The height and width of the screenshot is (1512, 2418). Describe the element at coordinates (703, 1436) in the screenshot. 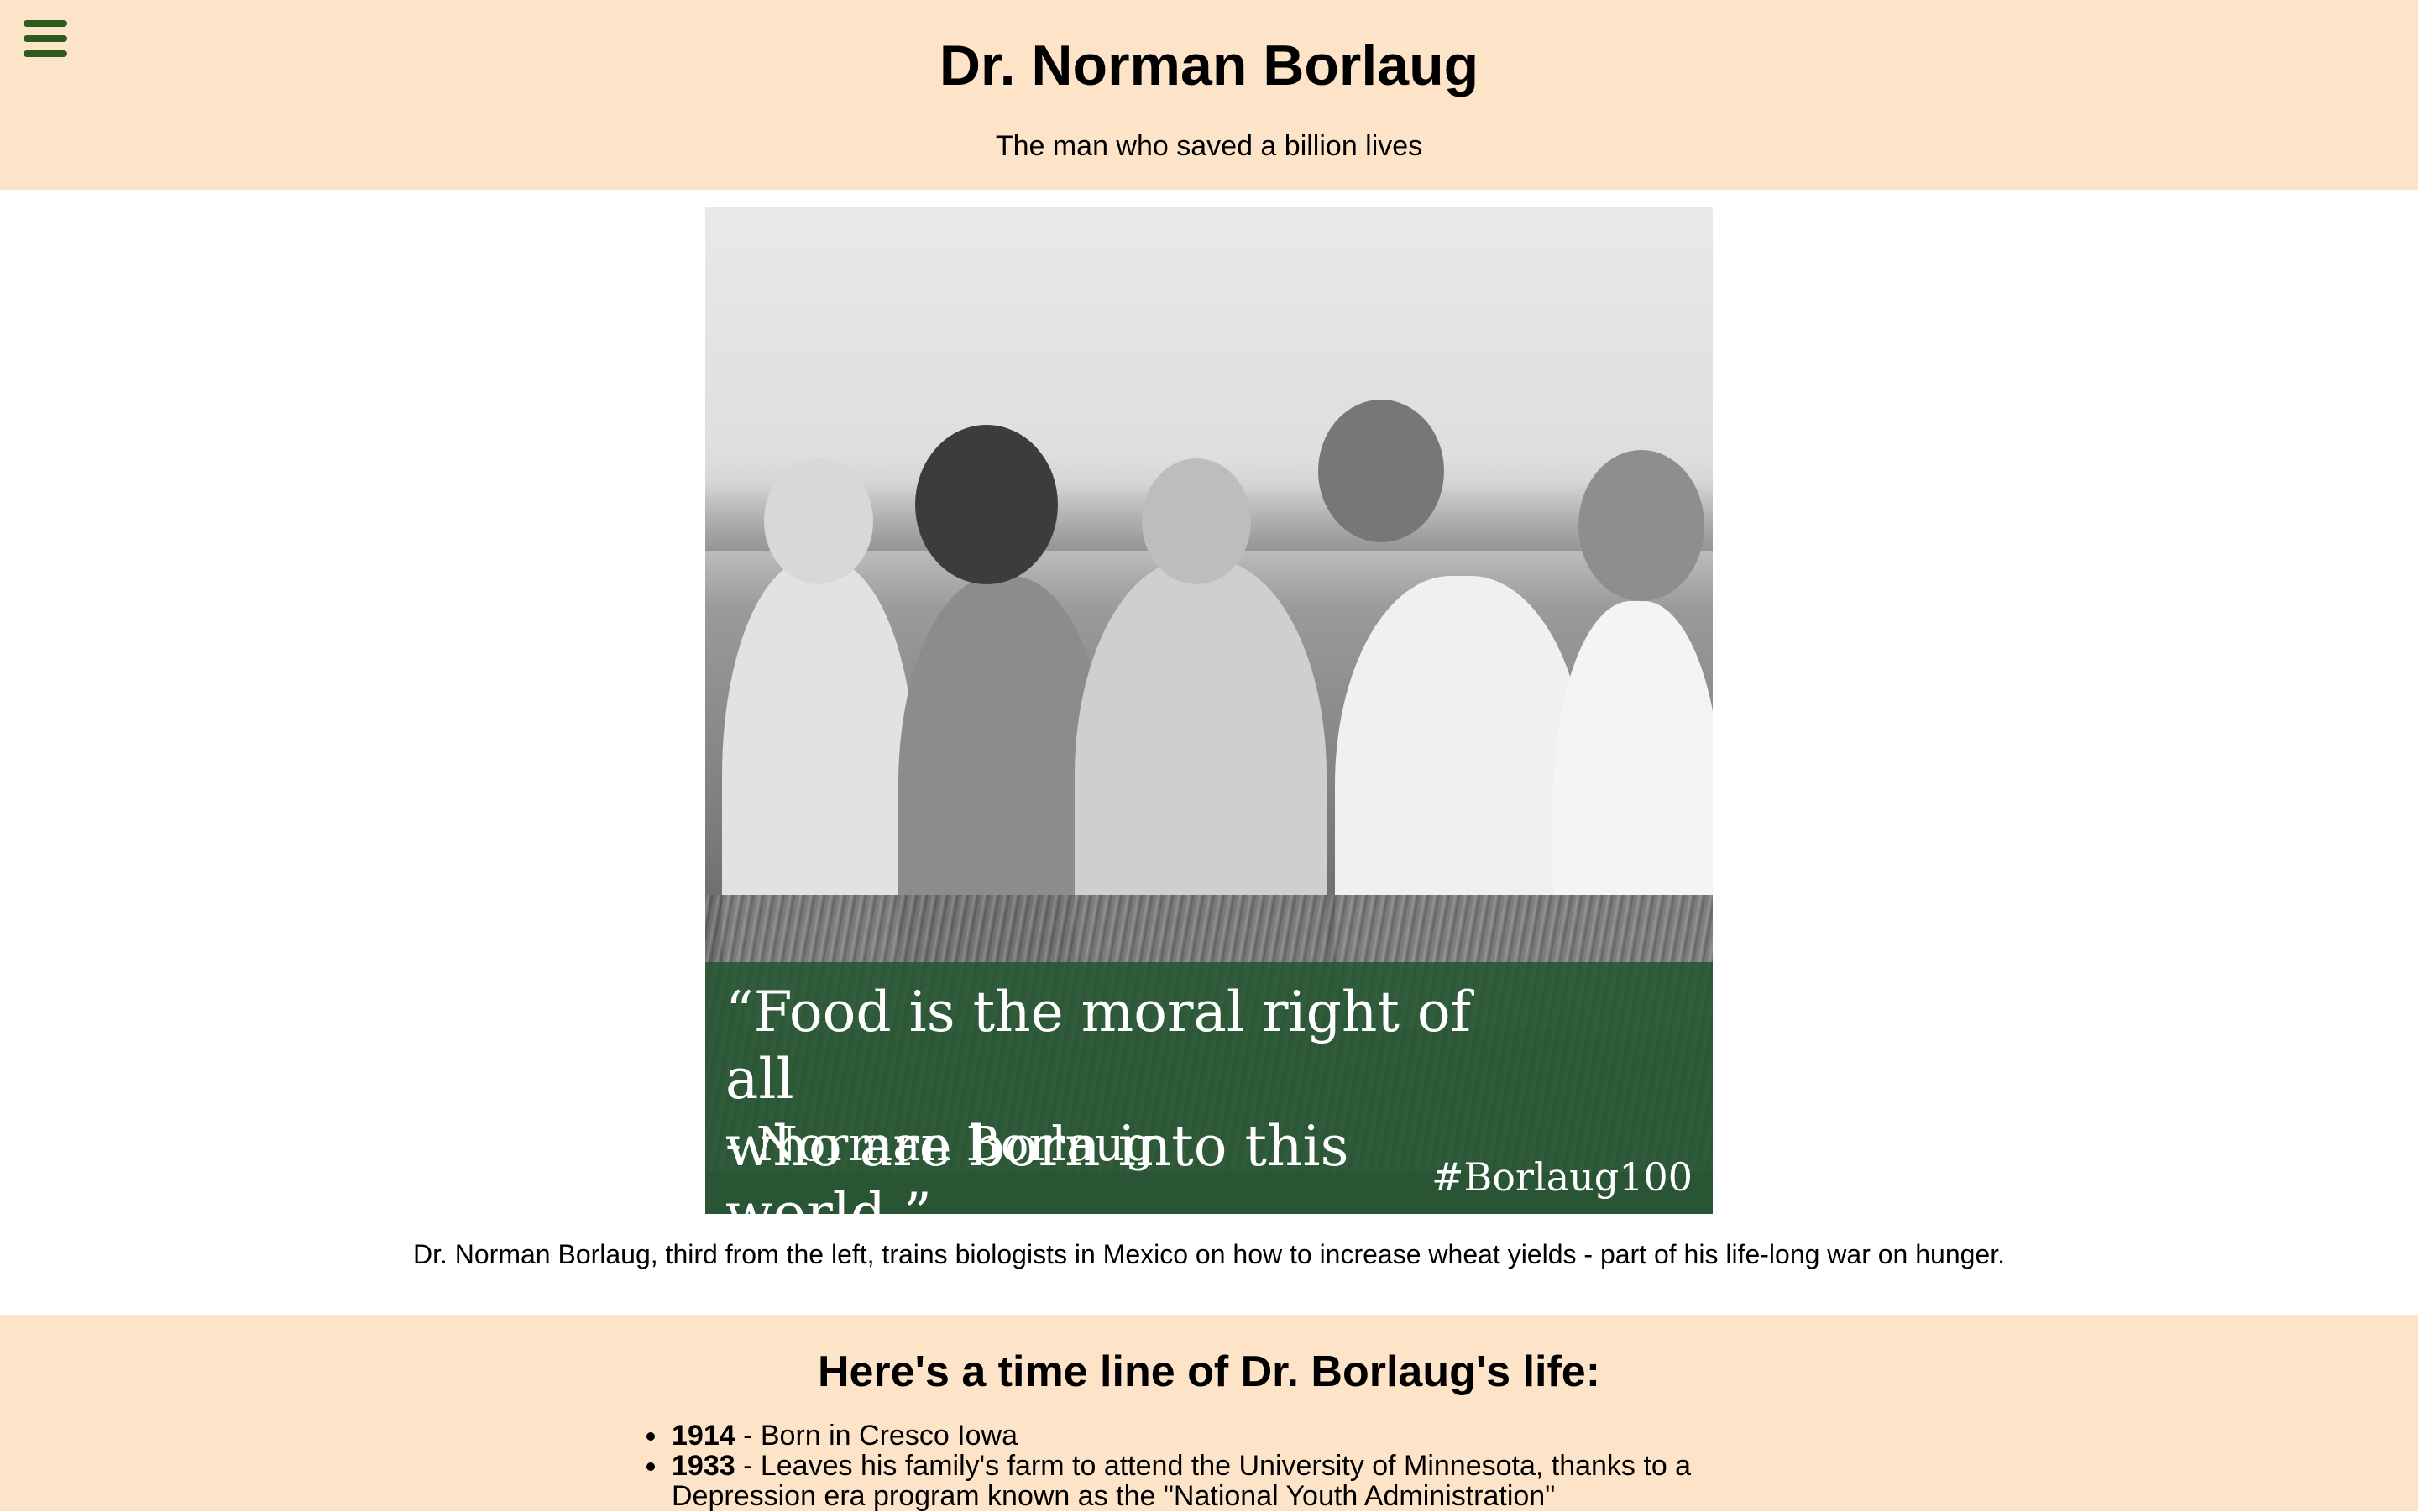

I see `timeline-year: 1914` at that location.